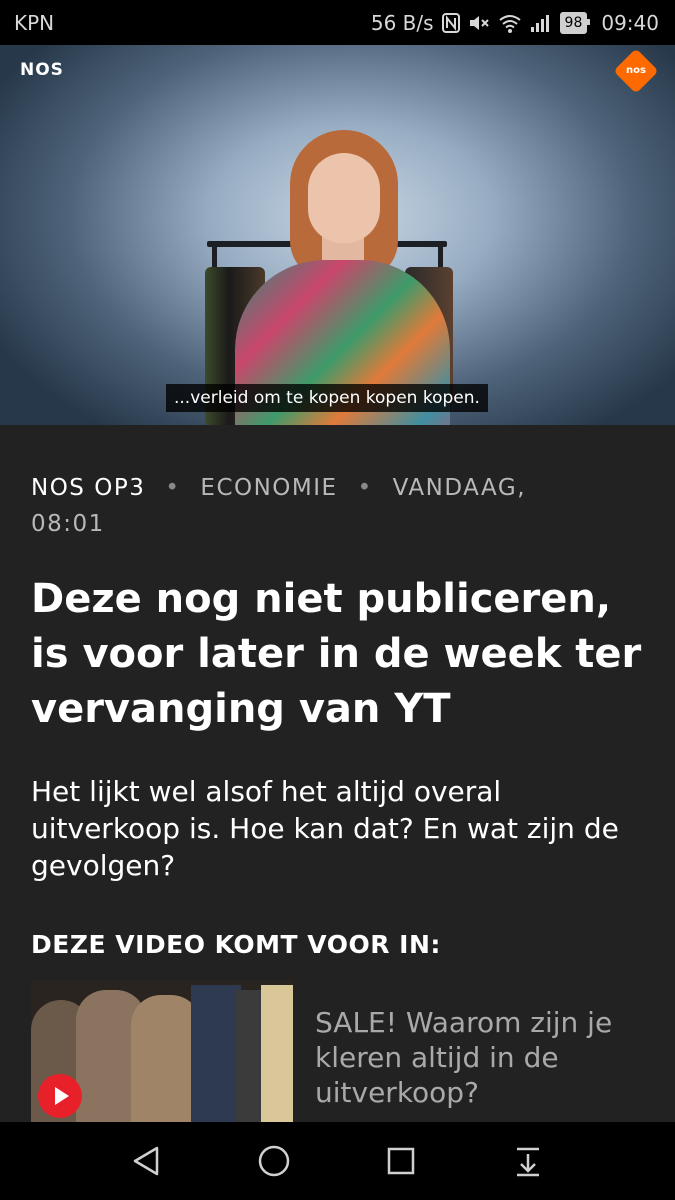  I want to click on battery-icon: 98, so click(575, 23).